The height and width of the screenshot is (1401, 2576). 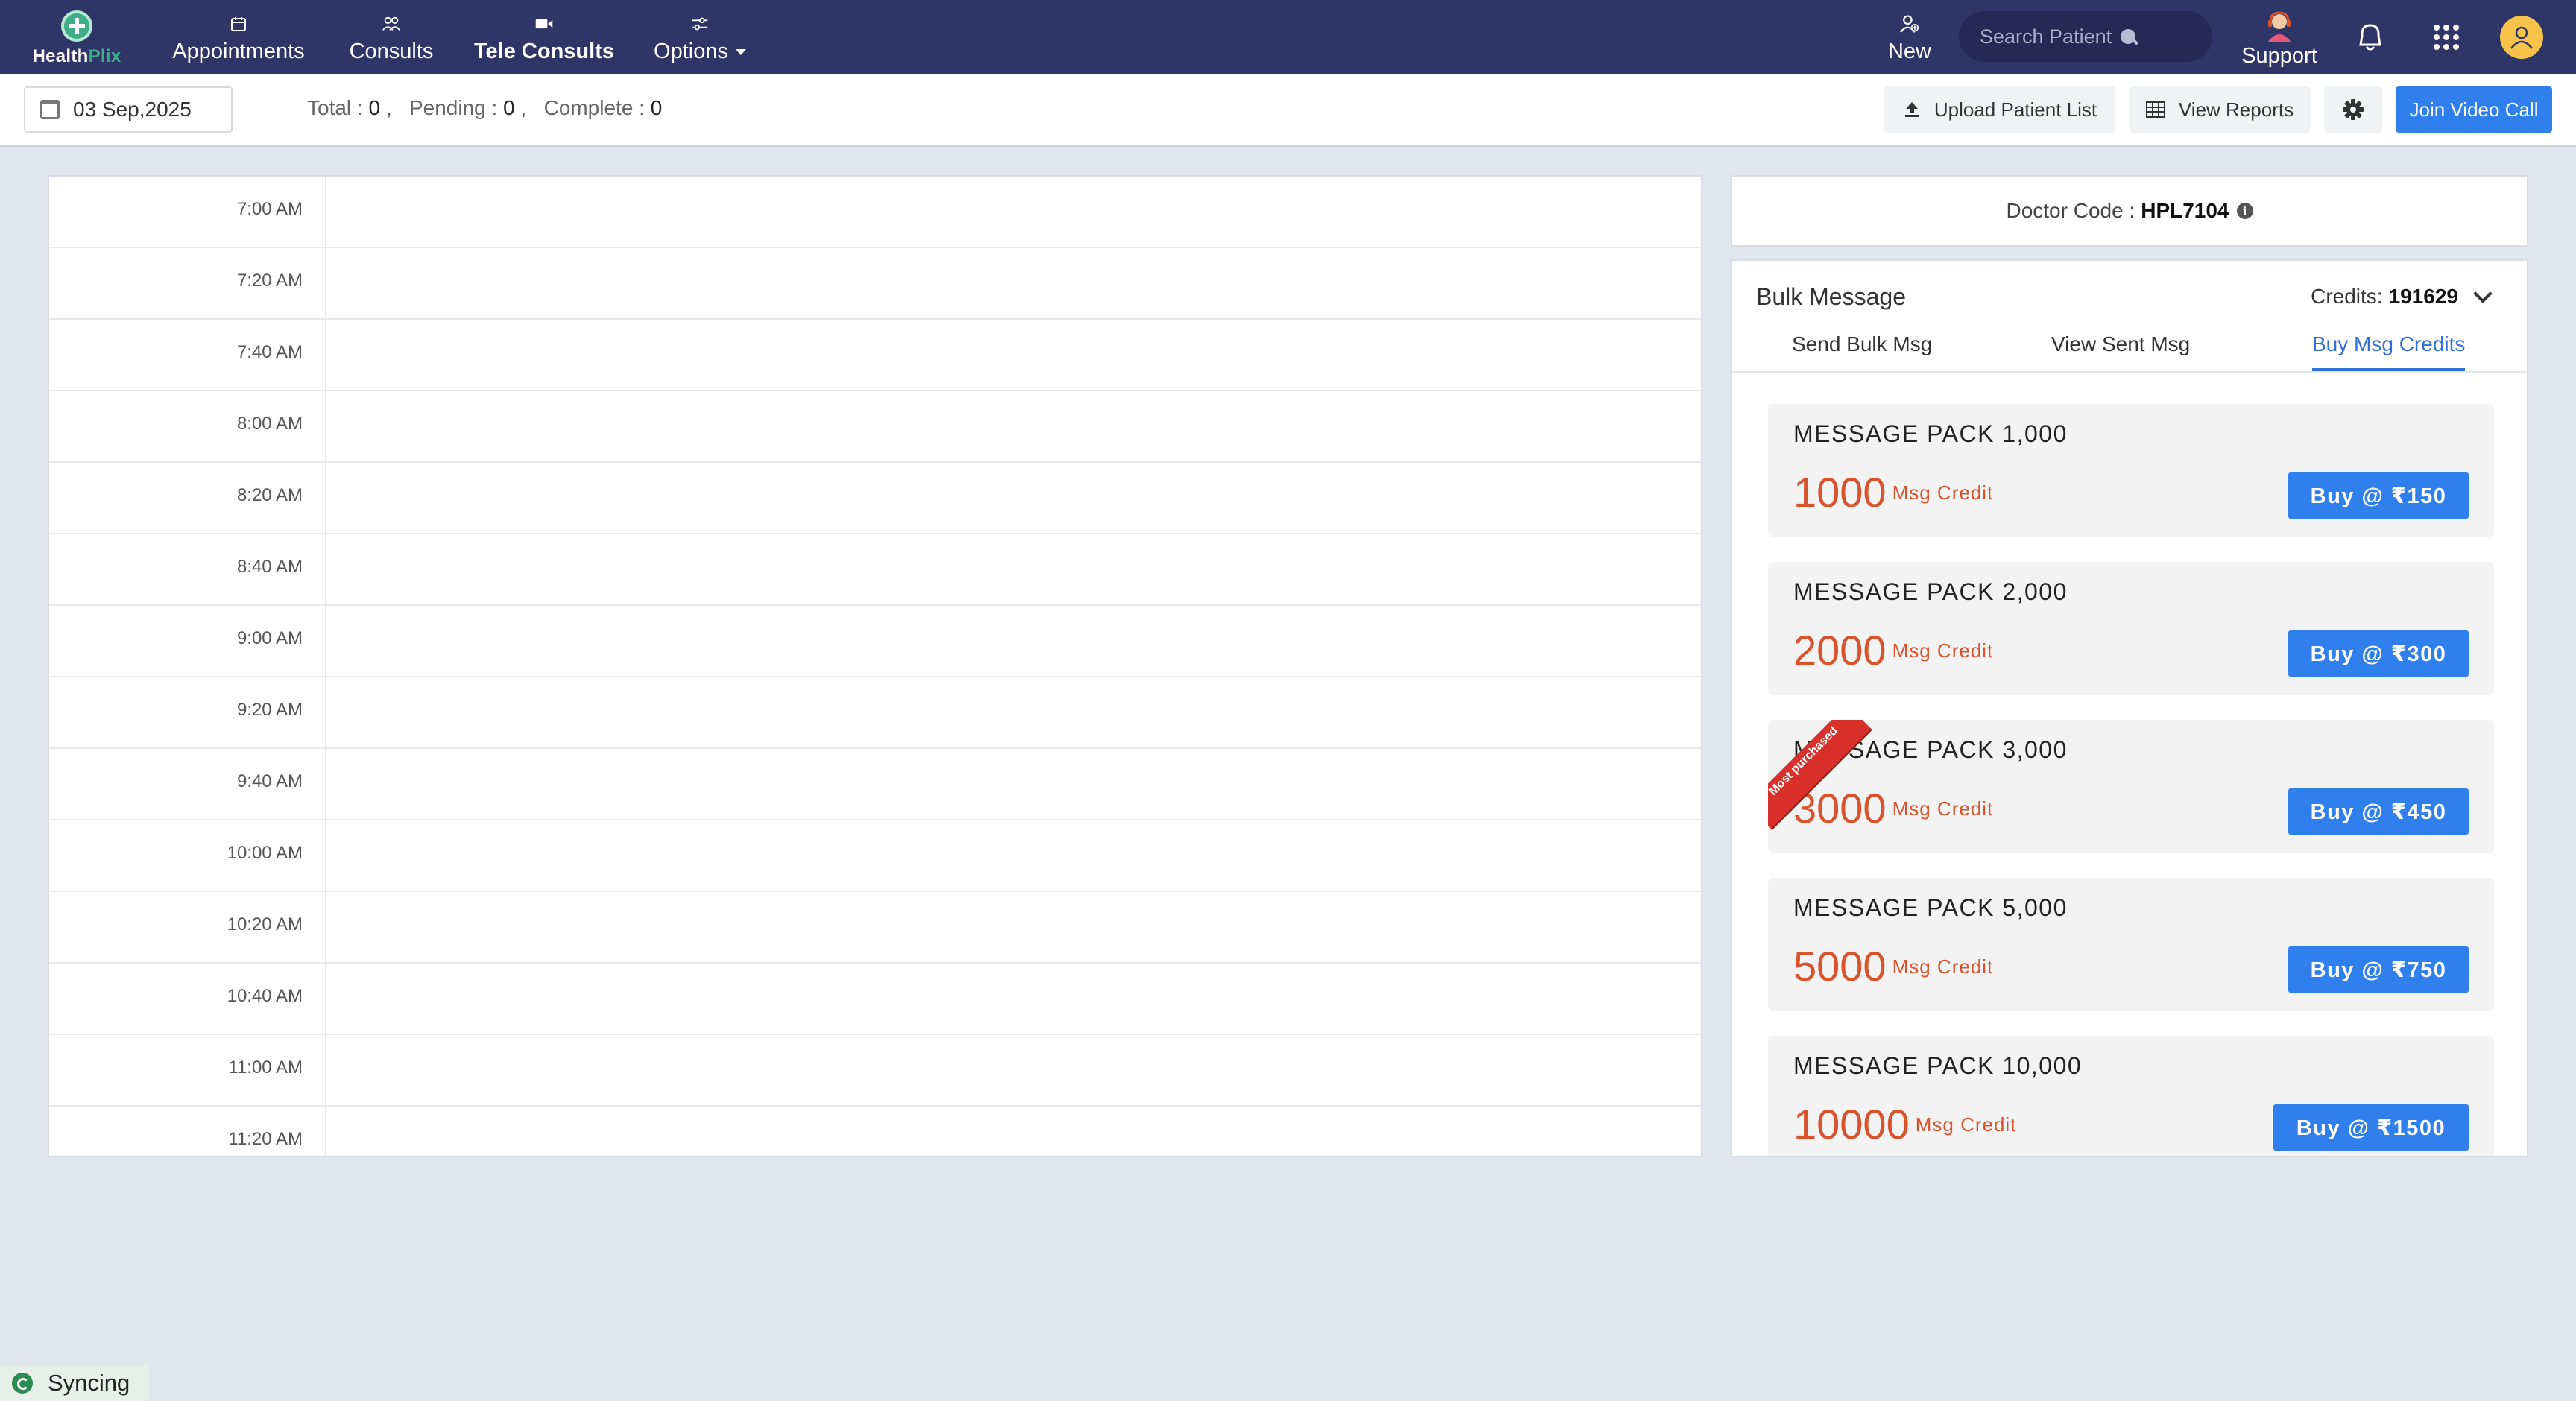 I want to click on pack-credit-number: 2000, so click(x=1840, y=650).